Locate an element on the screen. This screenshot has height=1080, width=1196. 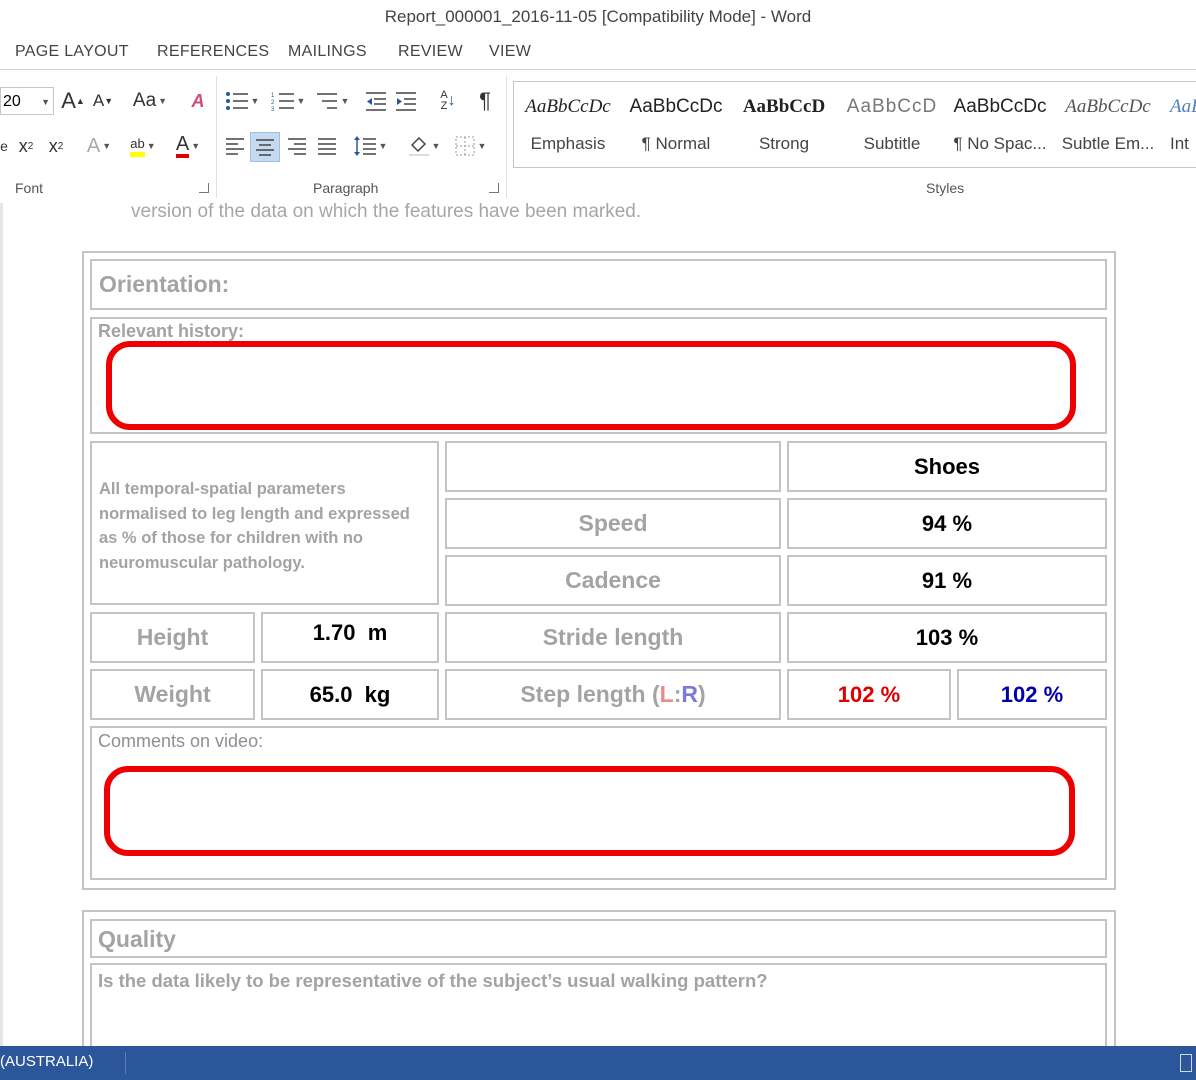
relevant-history-highlight is located at coordinates (591, 385).